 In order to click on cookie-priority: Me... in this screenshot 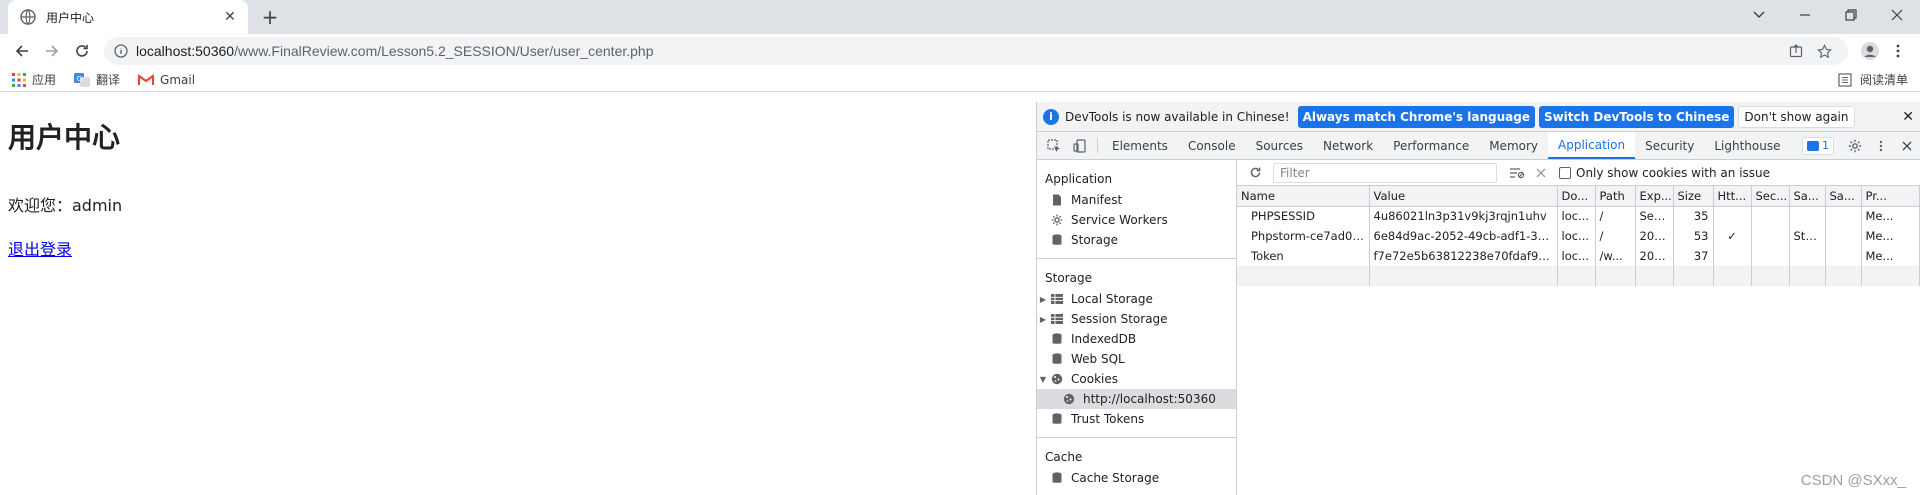, I will do `click(1890, 256)`.